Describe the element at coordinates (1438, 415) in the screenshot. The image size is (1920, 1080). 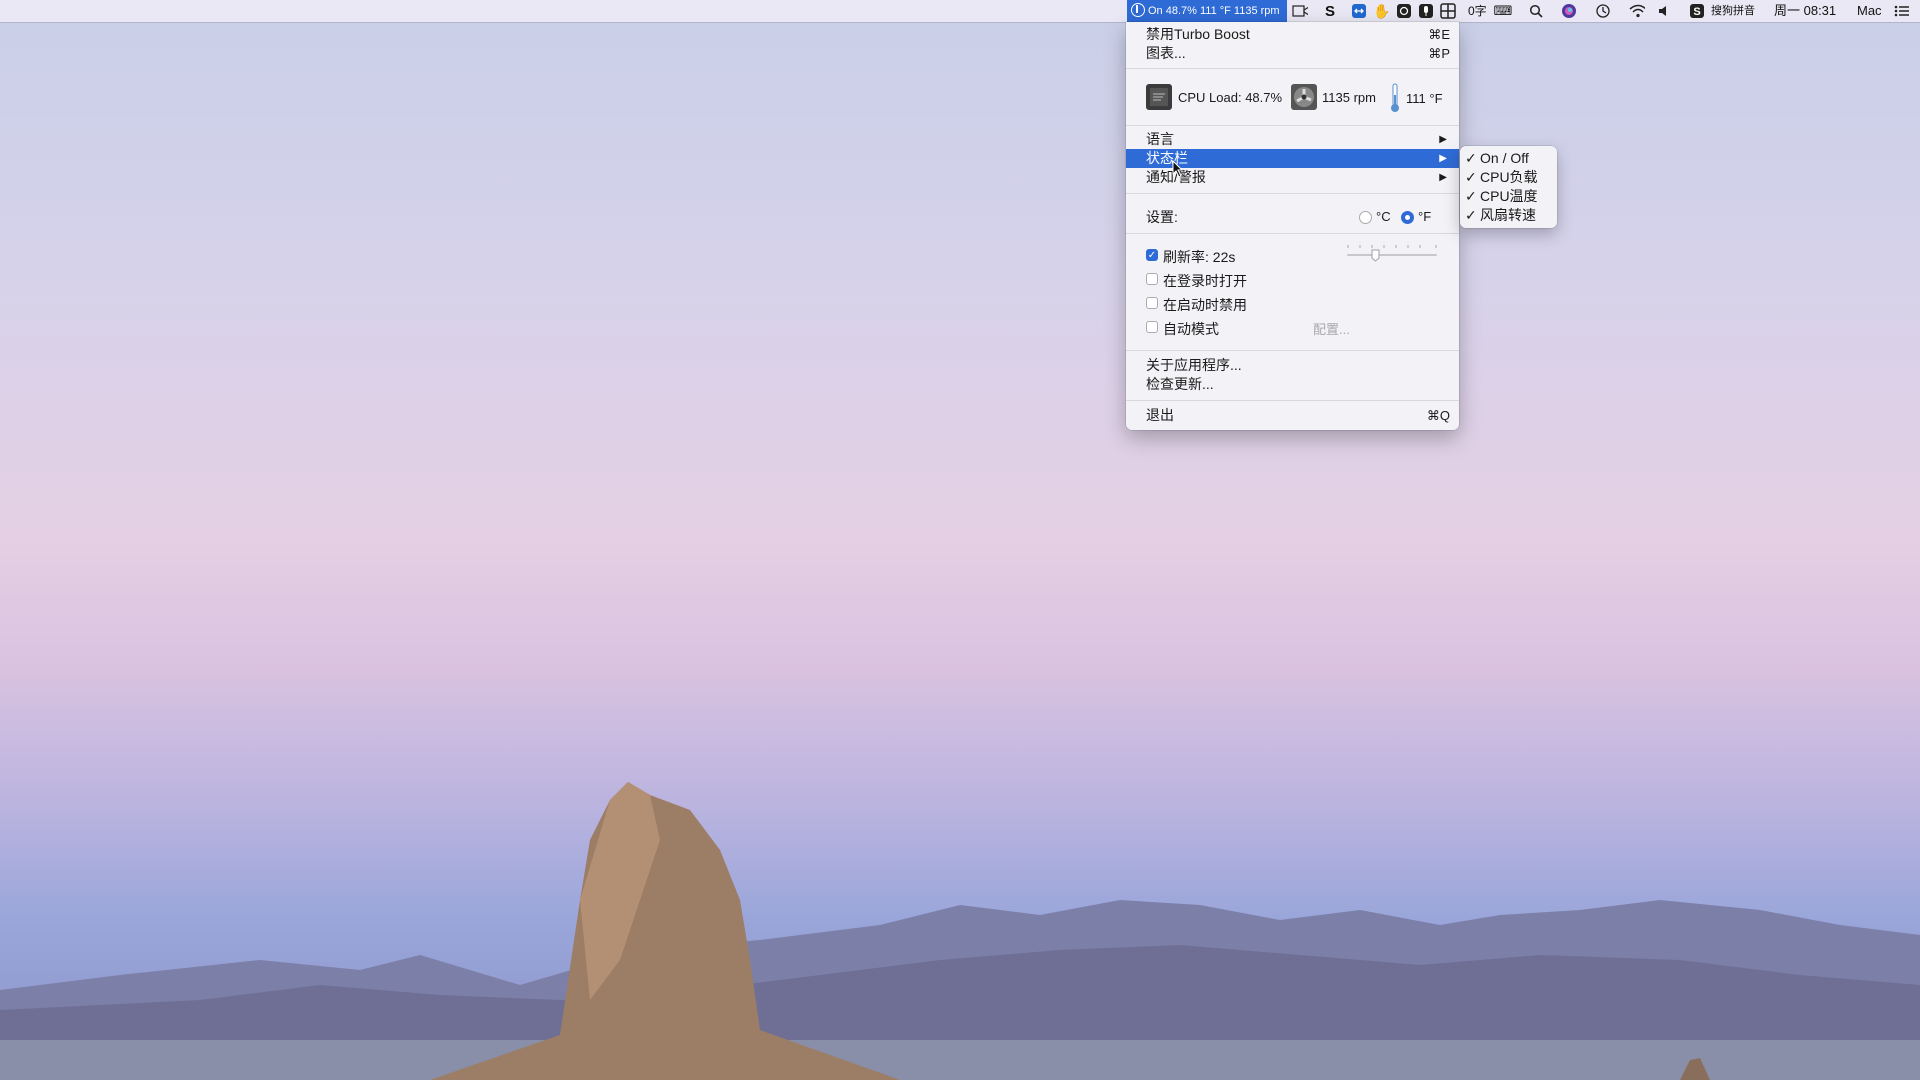
I see `shortcut-label: ⌘Q` at that location.